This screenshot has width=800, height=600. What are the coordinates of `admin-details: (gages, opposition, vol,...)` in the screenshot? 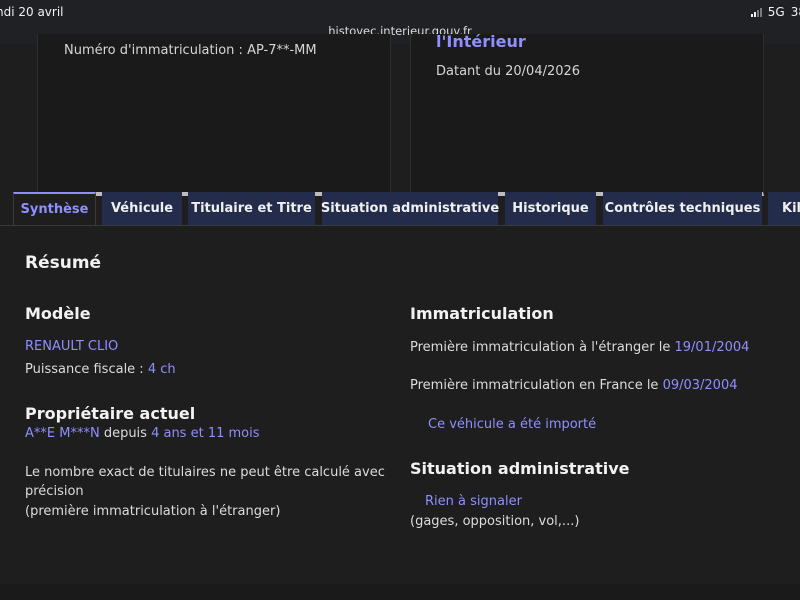 It's located at (495, 521).